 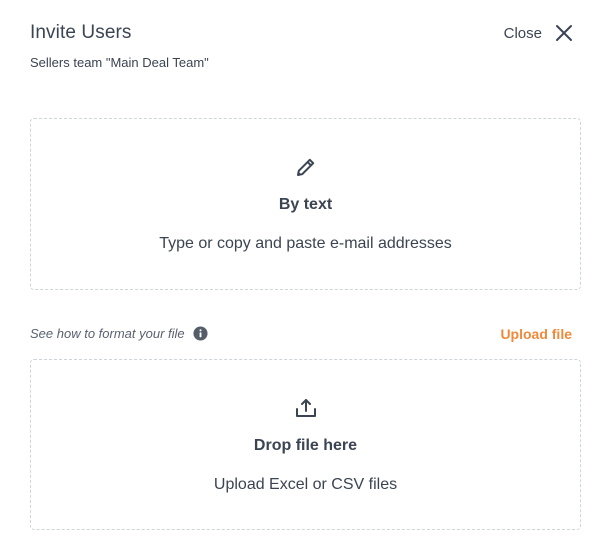 What do you see at coordinates (107, 333) in the screenshot?
I see `format-hint: See how to format your file` at bounding box center [107, 333].